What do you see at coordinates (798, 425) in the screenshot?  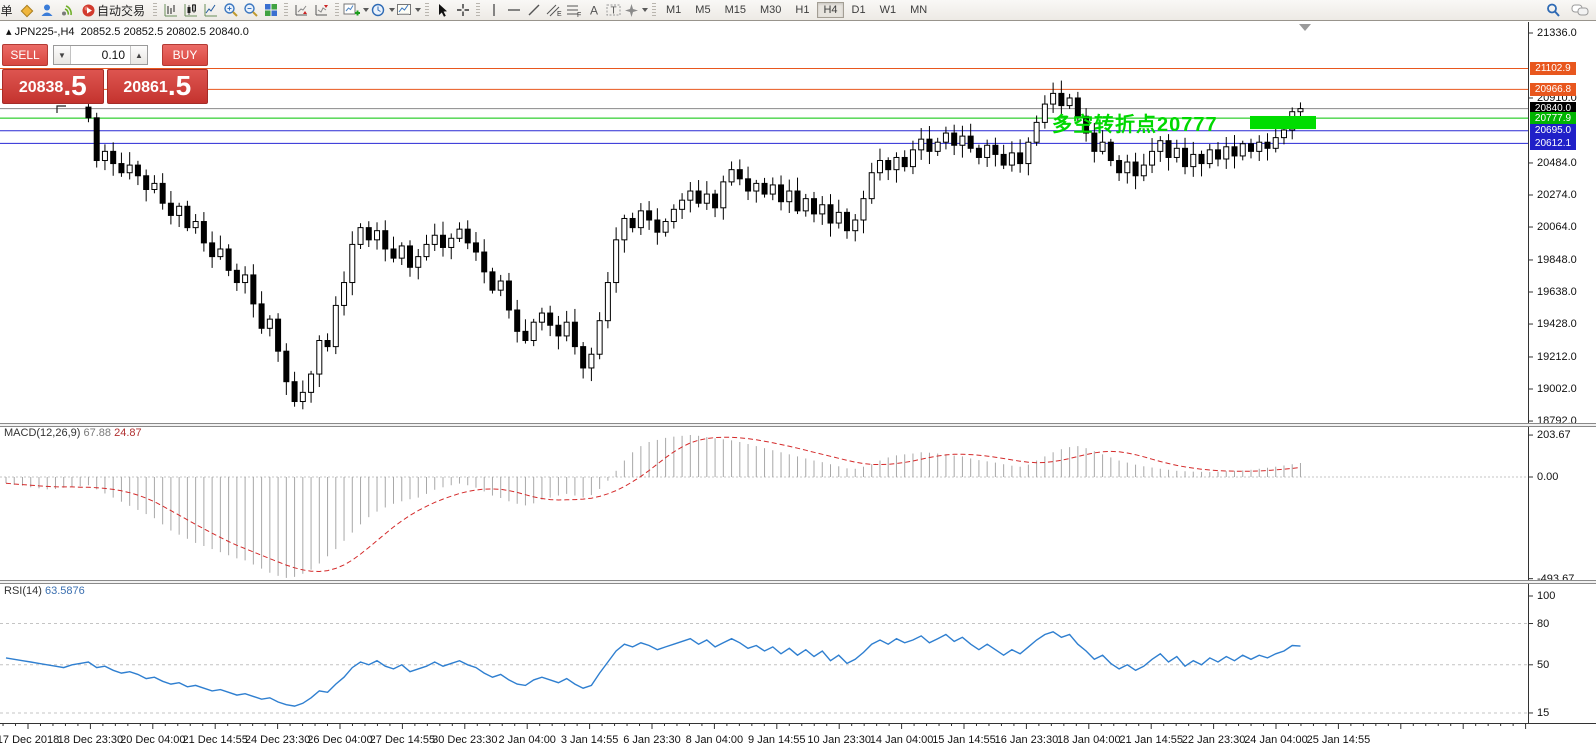 I see `pane-separator-macd` at bounding box center [798, 425].